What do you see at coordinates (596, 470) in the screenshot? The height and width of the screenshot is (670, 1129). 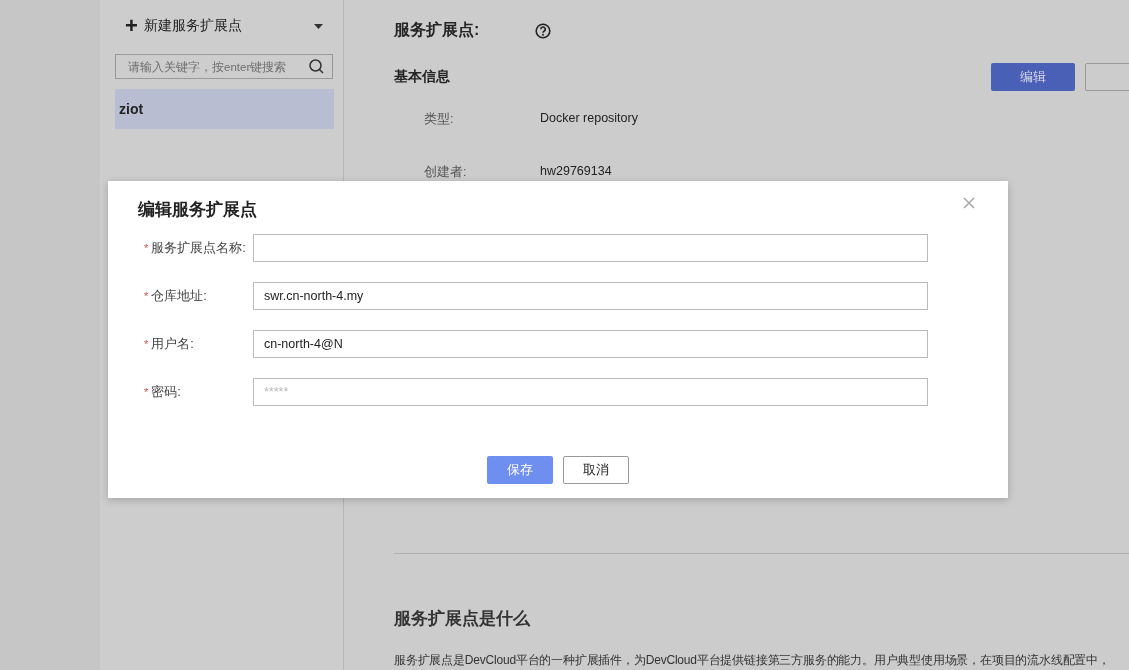 I see `cancel-button: 取消` at bounding box center [596, 470].